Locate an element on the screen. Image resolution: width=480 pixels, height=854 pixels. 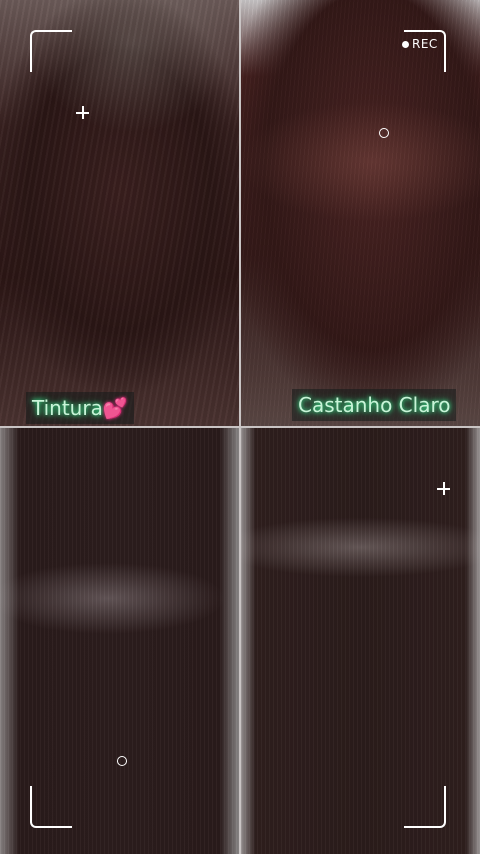
caption-tintura: Tintura💕 is located at coordinates (80, 408).